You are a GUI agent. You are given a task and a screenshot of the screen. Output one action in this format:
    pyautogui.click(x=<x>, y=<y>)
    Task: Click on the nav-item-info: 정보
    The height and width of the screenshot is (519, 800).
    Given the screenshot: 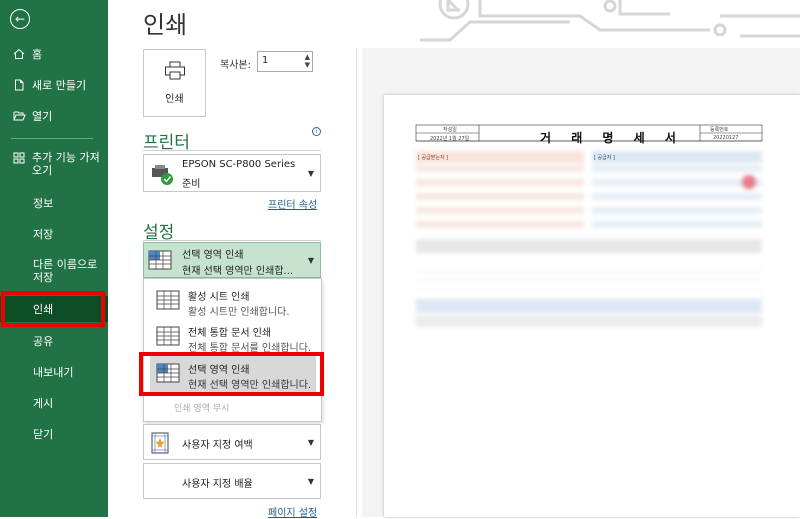 What is the action you would take?
    pyautogui.click(x=54, y=203)
    